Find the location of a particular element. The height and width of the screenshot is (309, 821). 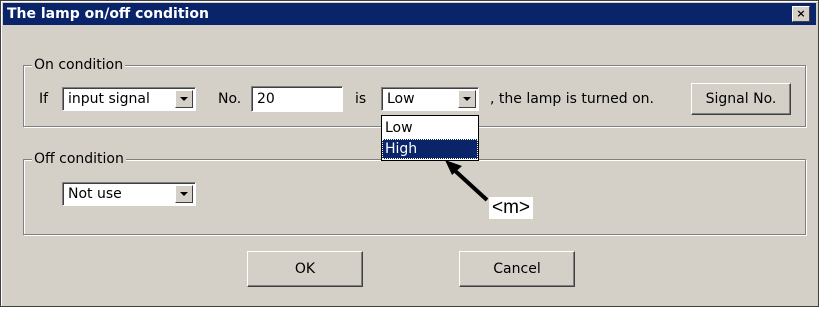

signal-source-combo: input signal is located at coordinates (129, 99).